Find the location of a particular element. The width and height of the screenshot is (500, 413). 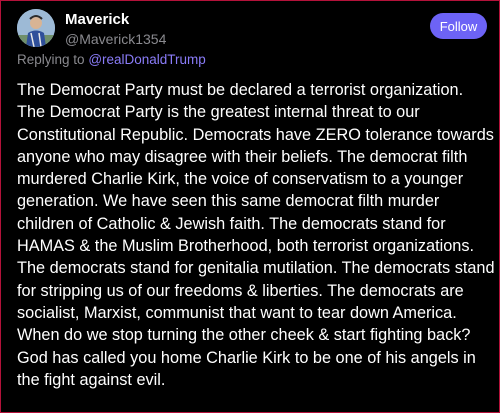

replying-to: Replying to @realDonaldTrump is located at coordinates (111, 59).